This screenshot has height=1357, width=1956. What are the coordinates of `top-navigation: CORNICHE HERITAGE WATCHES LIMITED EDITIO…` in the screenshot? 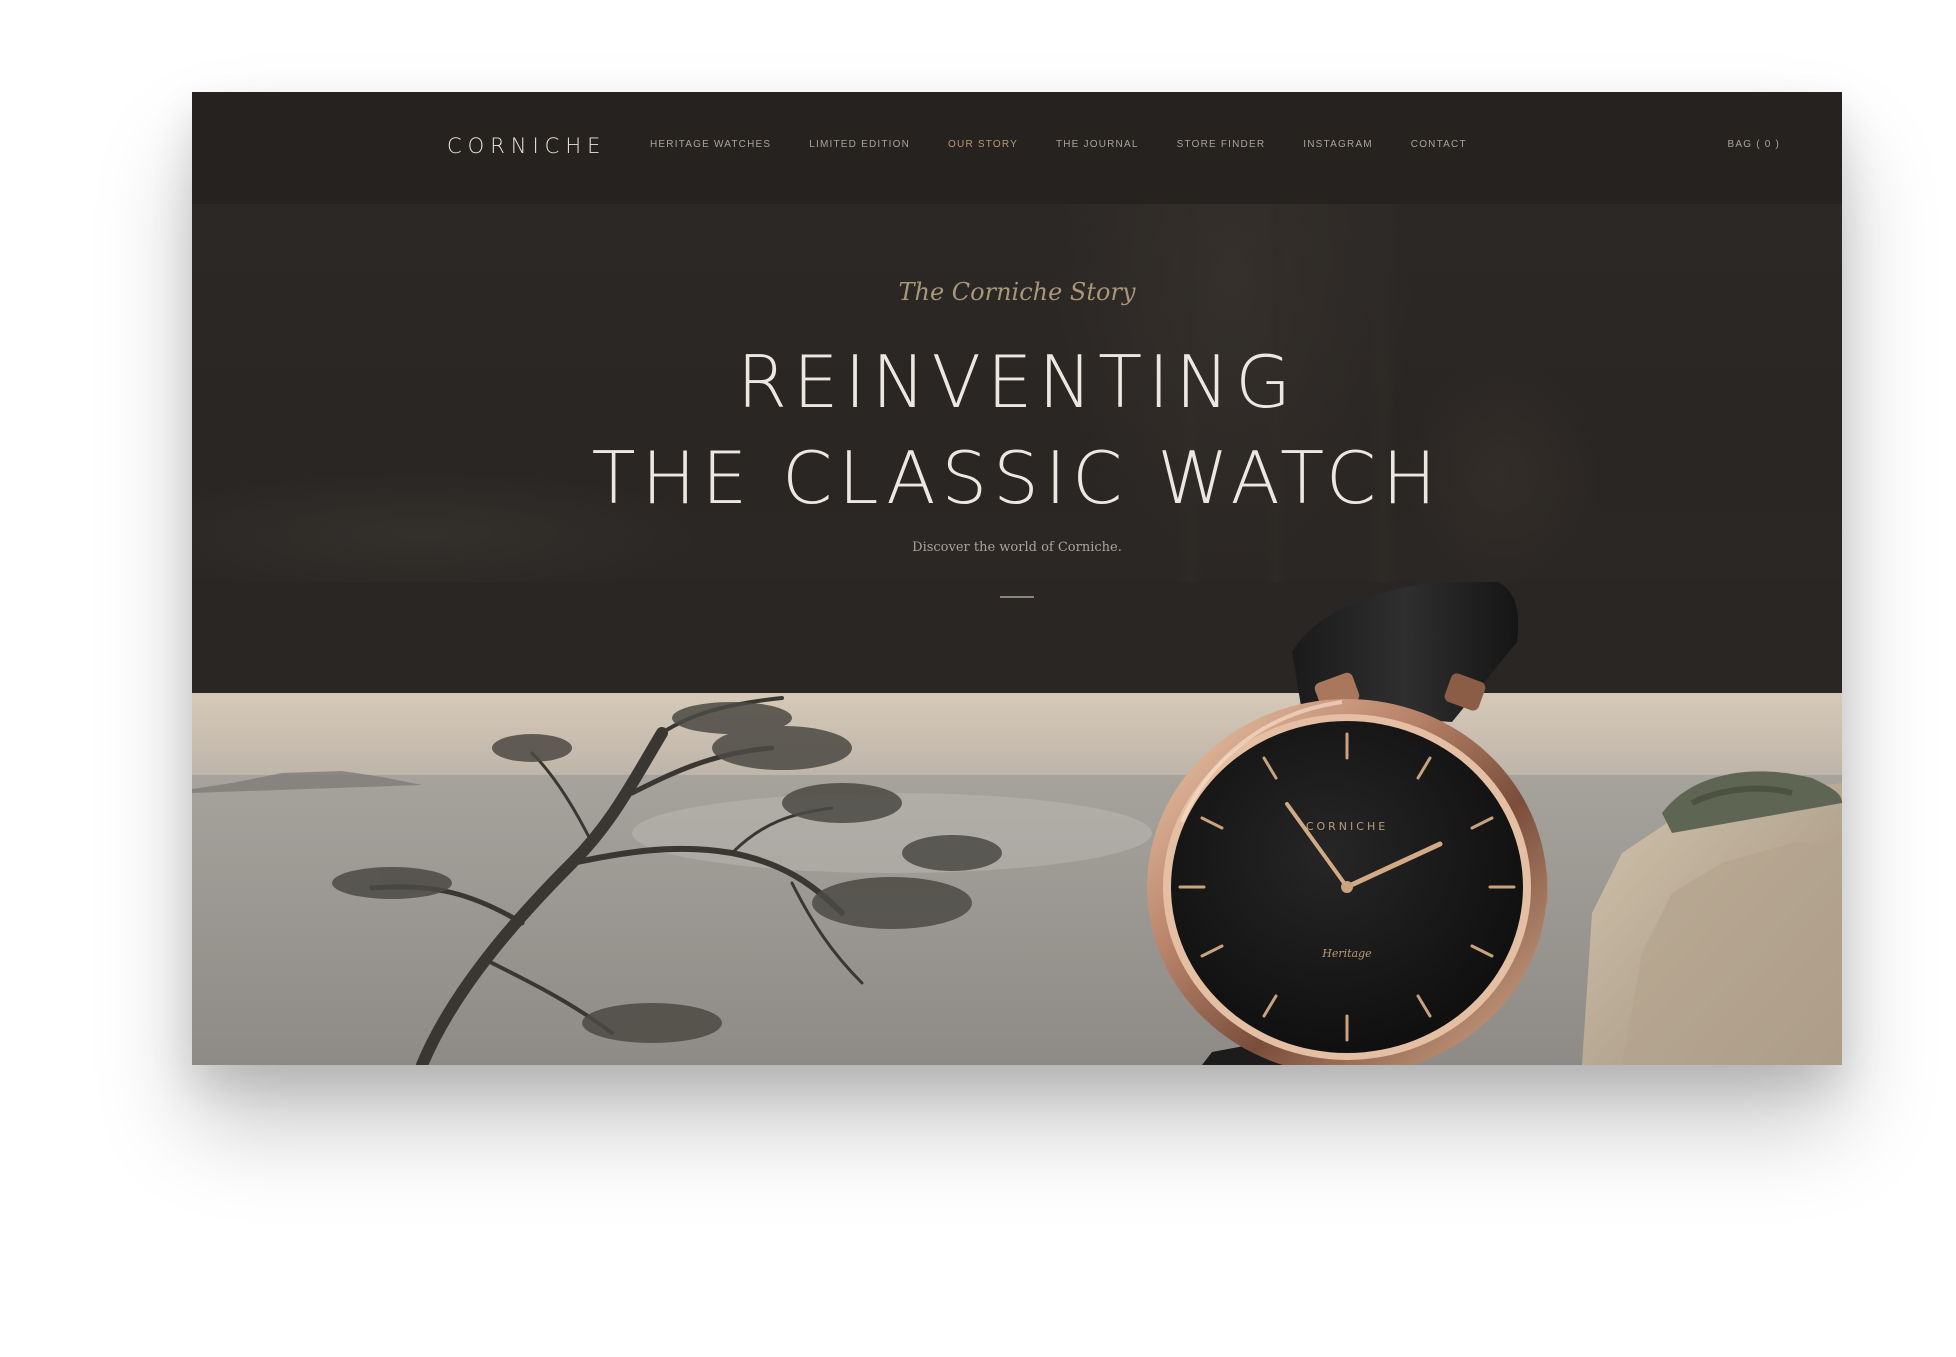 It's located at (1017, 148).